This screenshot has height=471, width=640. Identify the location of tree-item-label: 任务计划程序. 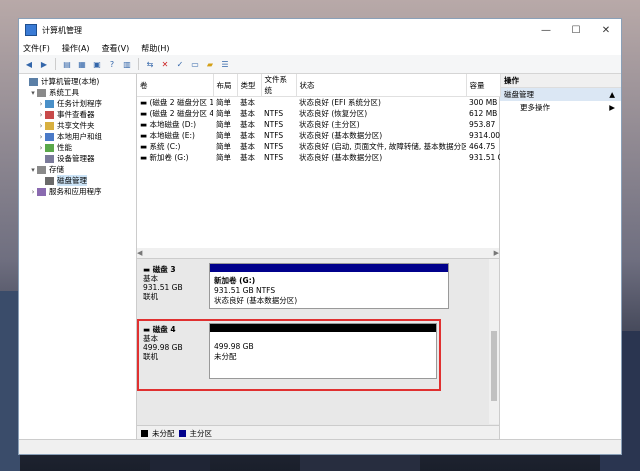
(79, 103).